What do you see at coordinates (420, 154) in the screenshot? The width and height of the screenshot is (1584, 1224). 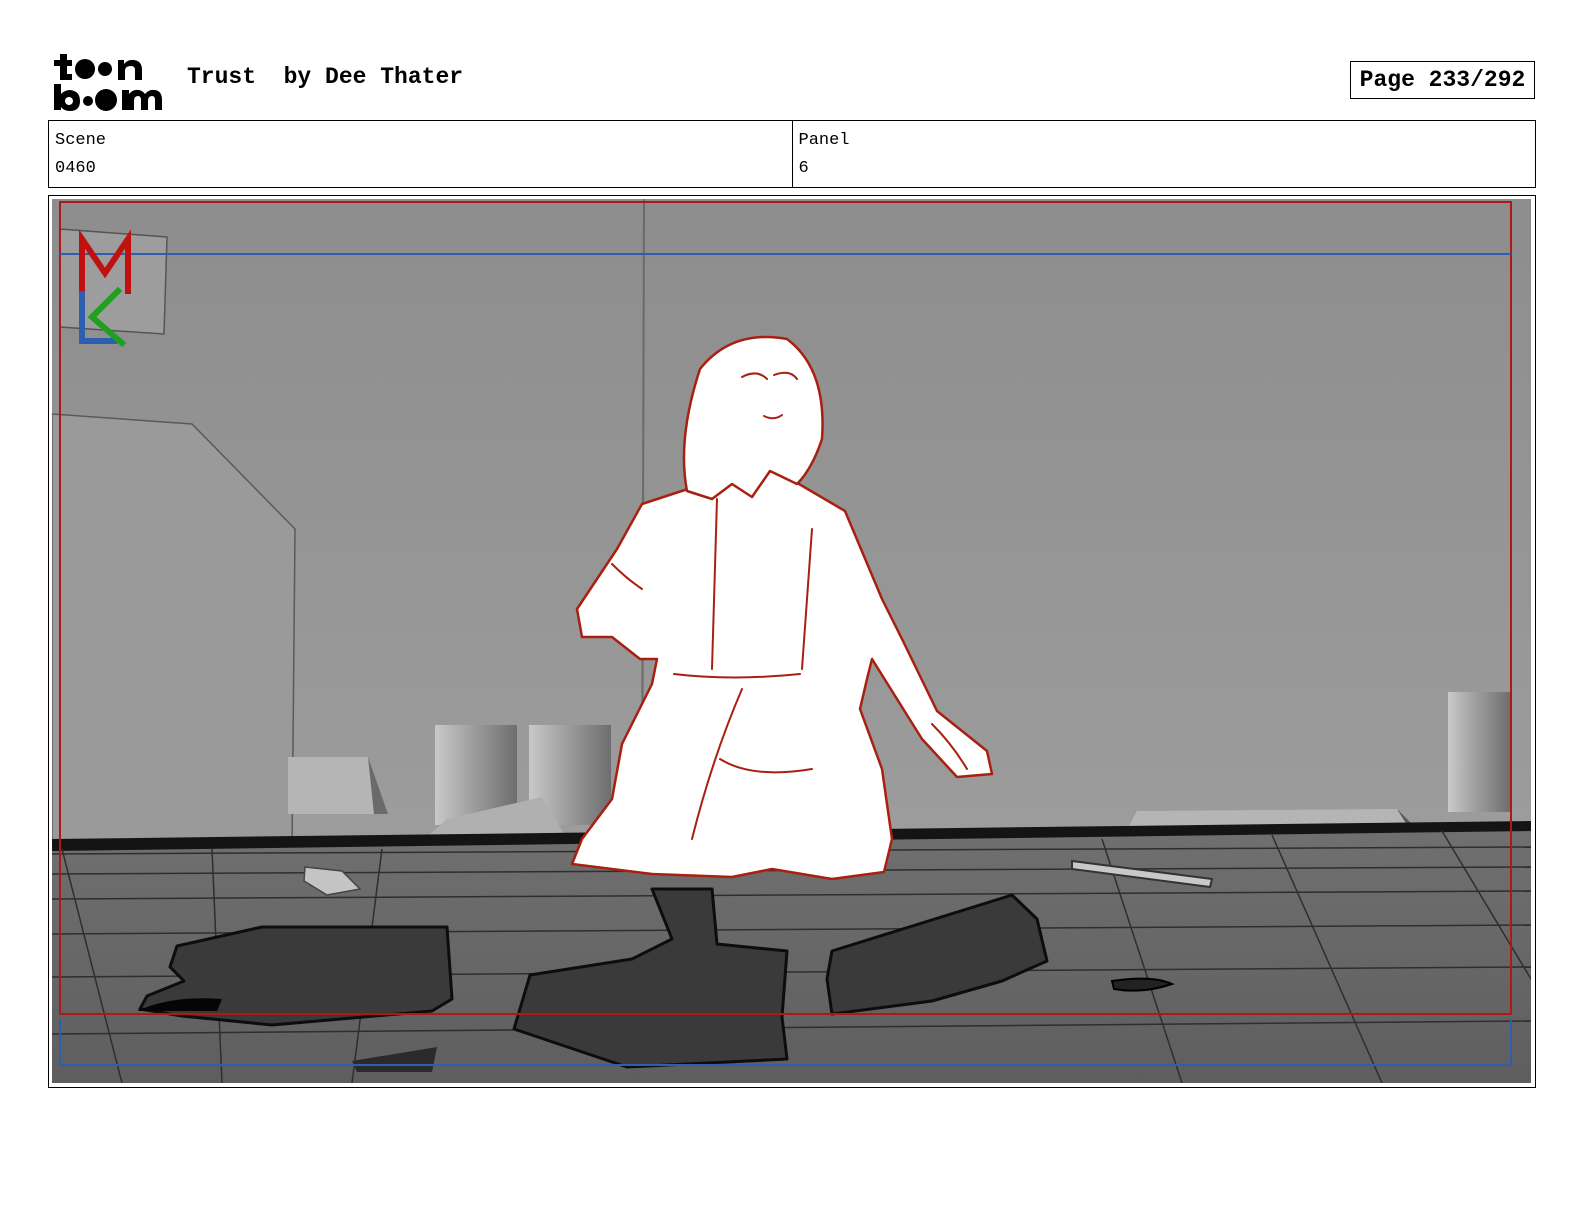 I see `scene-cell: Scene 0460` at bounding box center [420, 154].